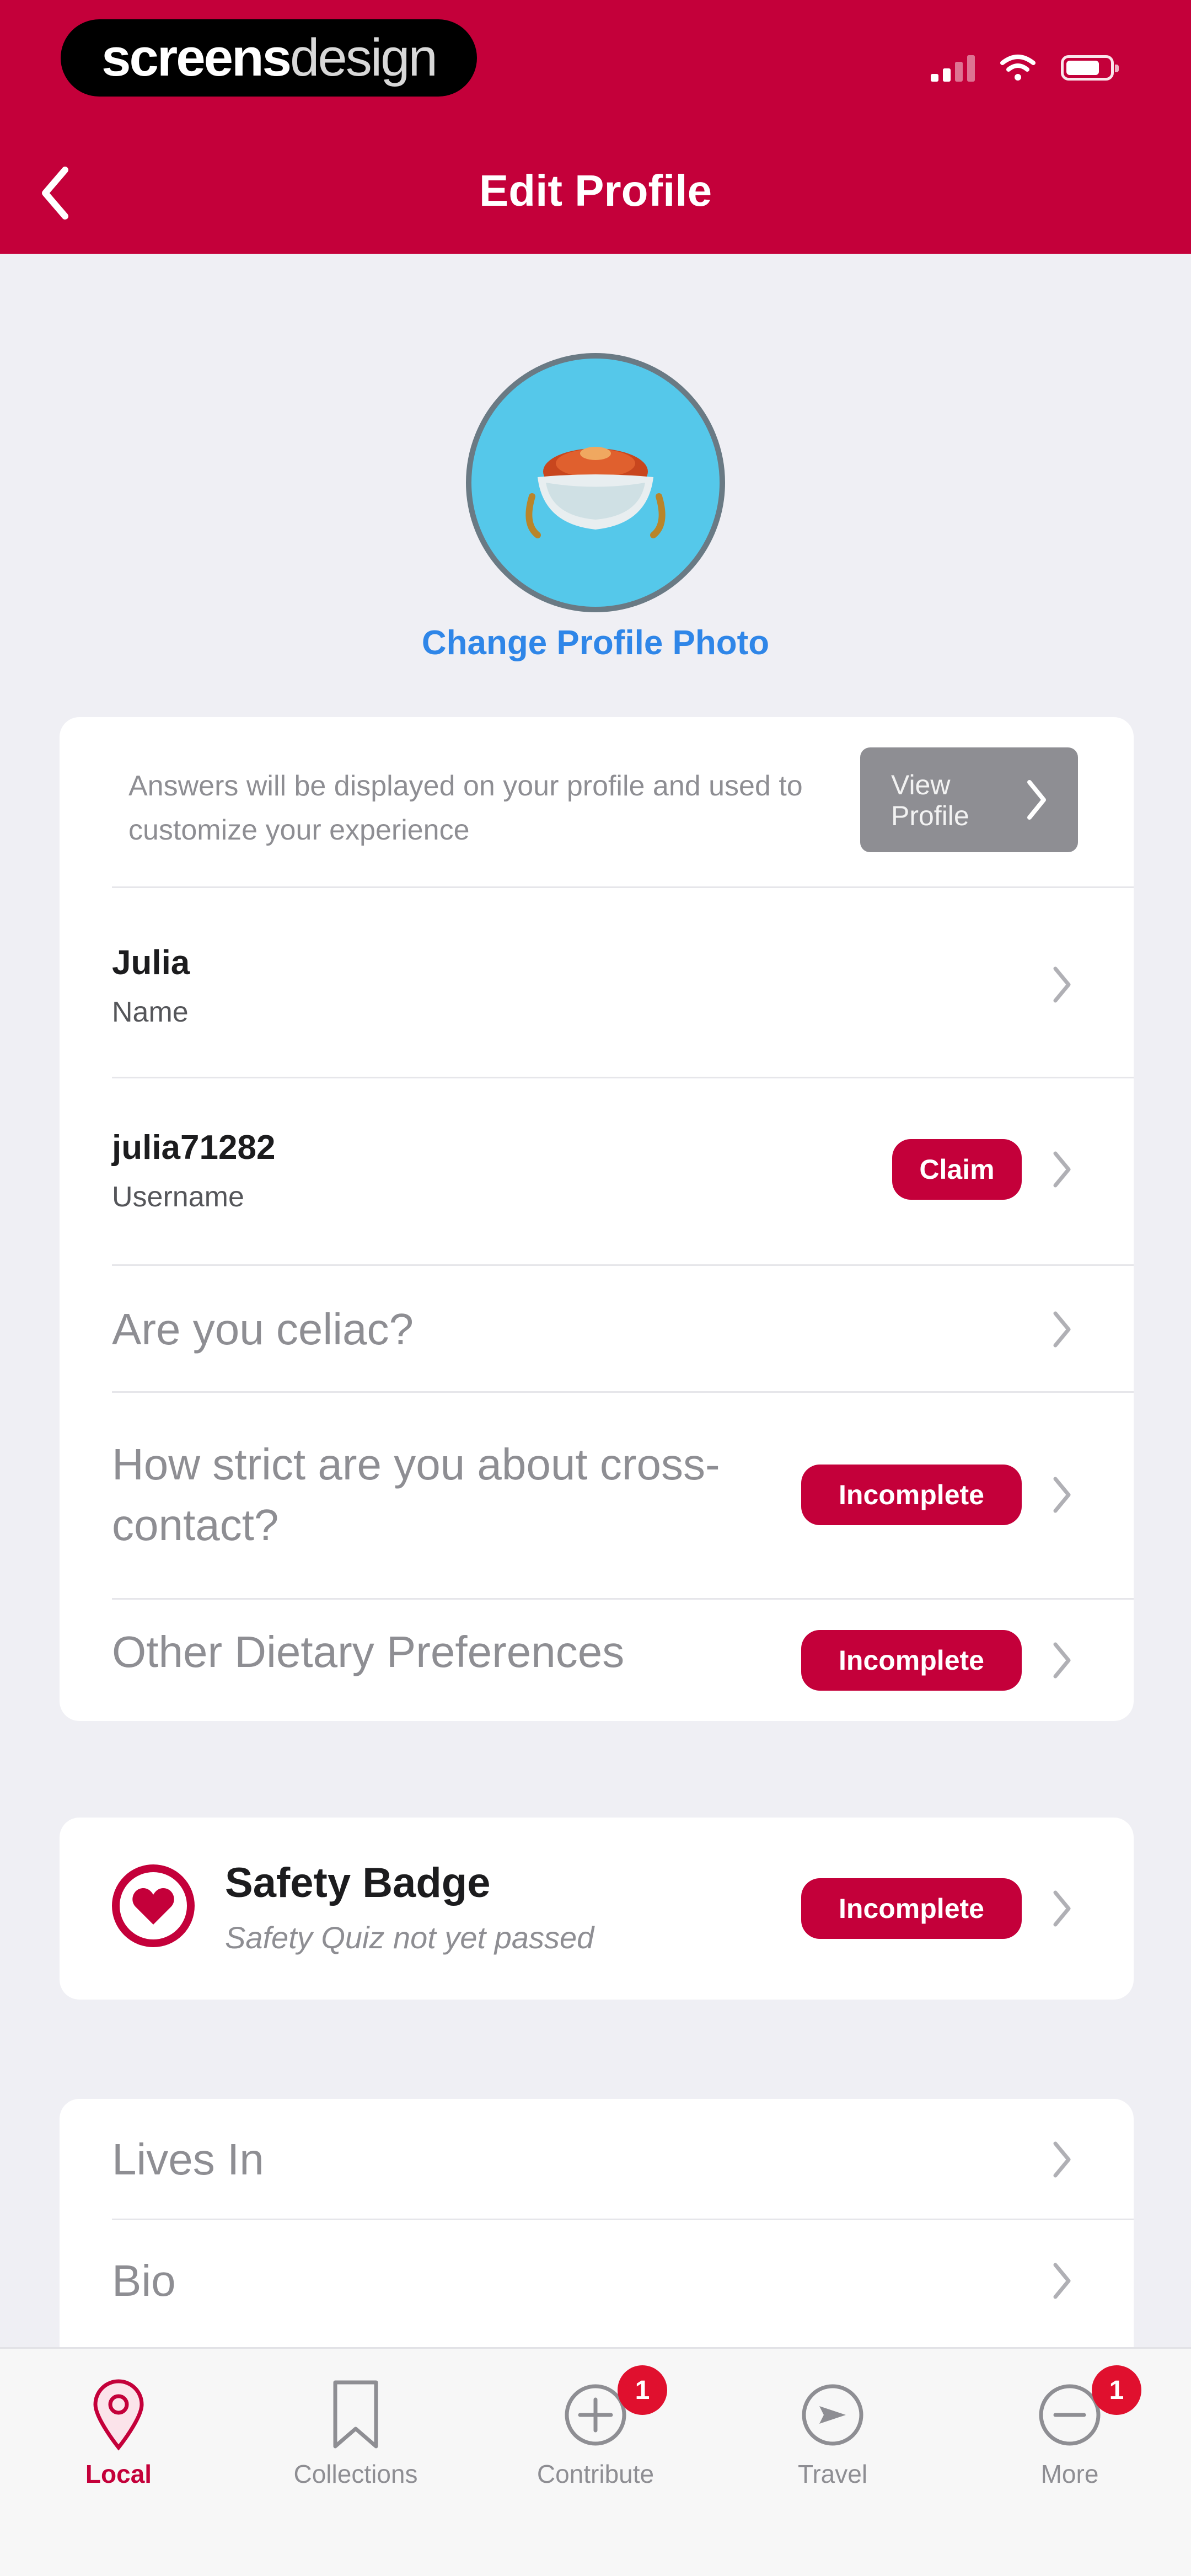  Describe the element at coordinates (150, 1012) in the screenshot. I see `name-label: Name` at that location.